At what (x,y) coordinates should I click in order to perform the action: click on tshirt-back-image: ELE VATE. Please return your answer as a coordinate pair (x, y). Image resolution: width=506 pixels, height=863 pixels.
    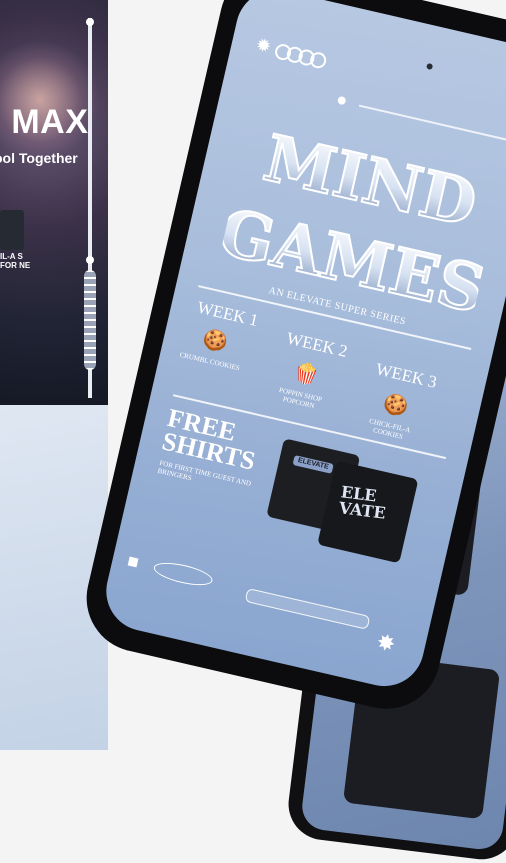
    Looking at the image, I should click on (368, 512).